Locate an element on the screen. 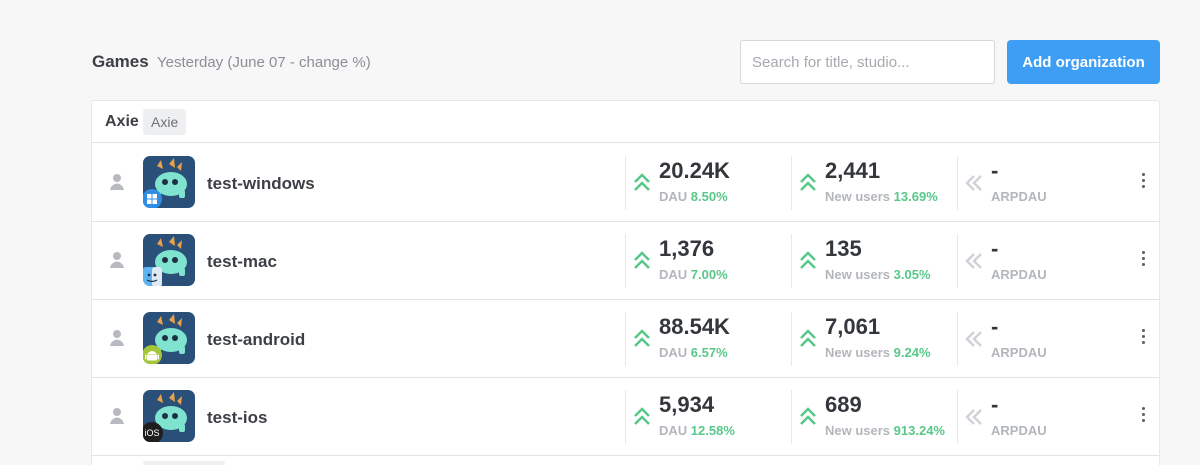 The image size is (1200, 465). new-users-value: 689 is located at coordinates (843, 404).